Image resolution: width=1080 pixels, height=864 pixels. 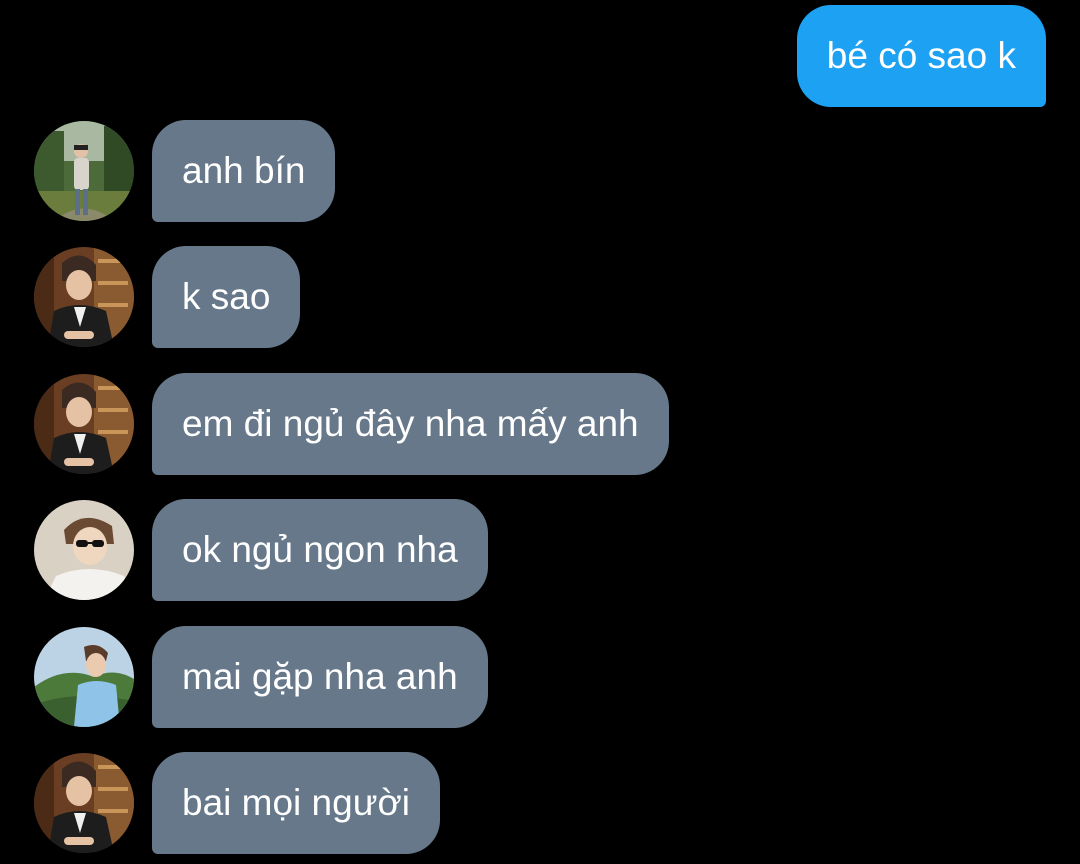 I want to click on incoming-message-row: bai mọi người, so click(x=237, y=803).